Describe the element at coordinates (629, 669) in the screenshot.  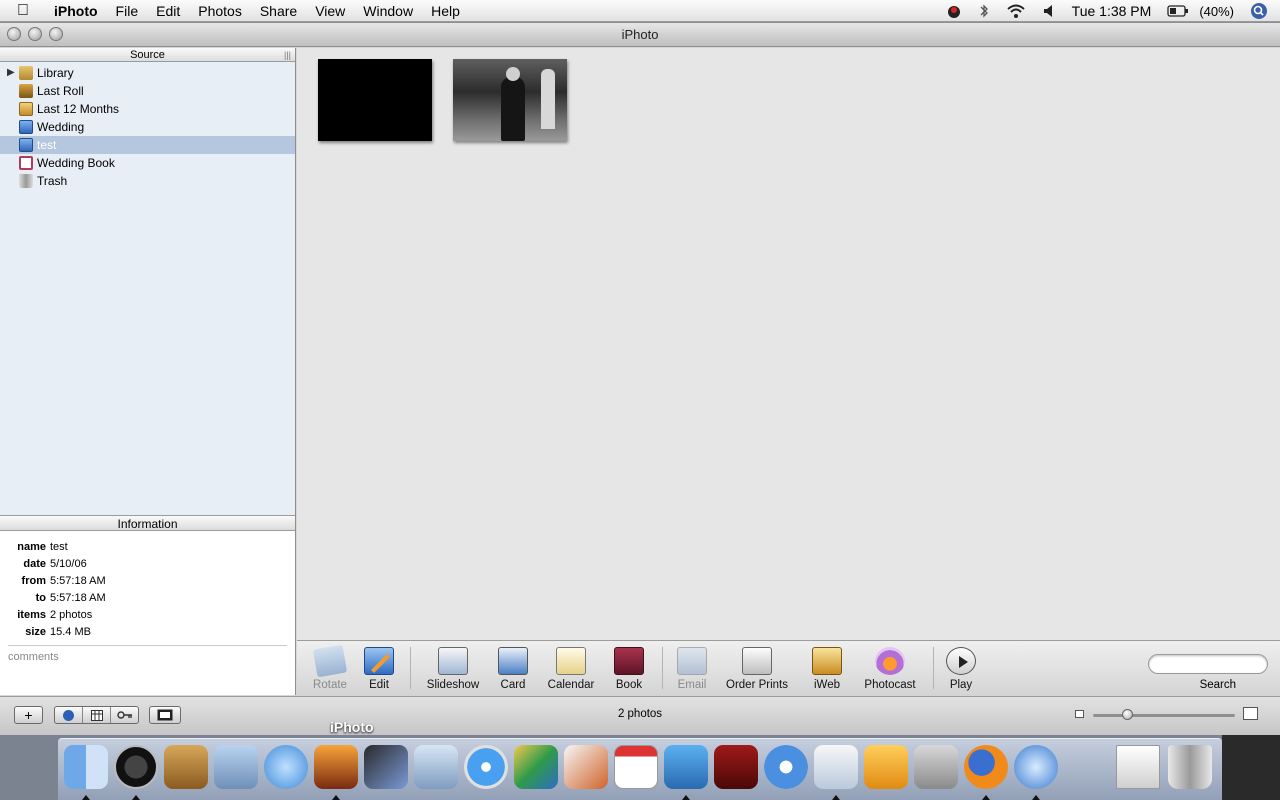
I see `book-button: Book` at that location.